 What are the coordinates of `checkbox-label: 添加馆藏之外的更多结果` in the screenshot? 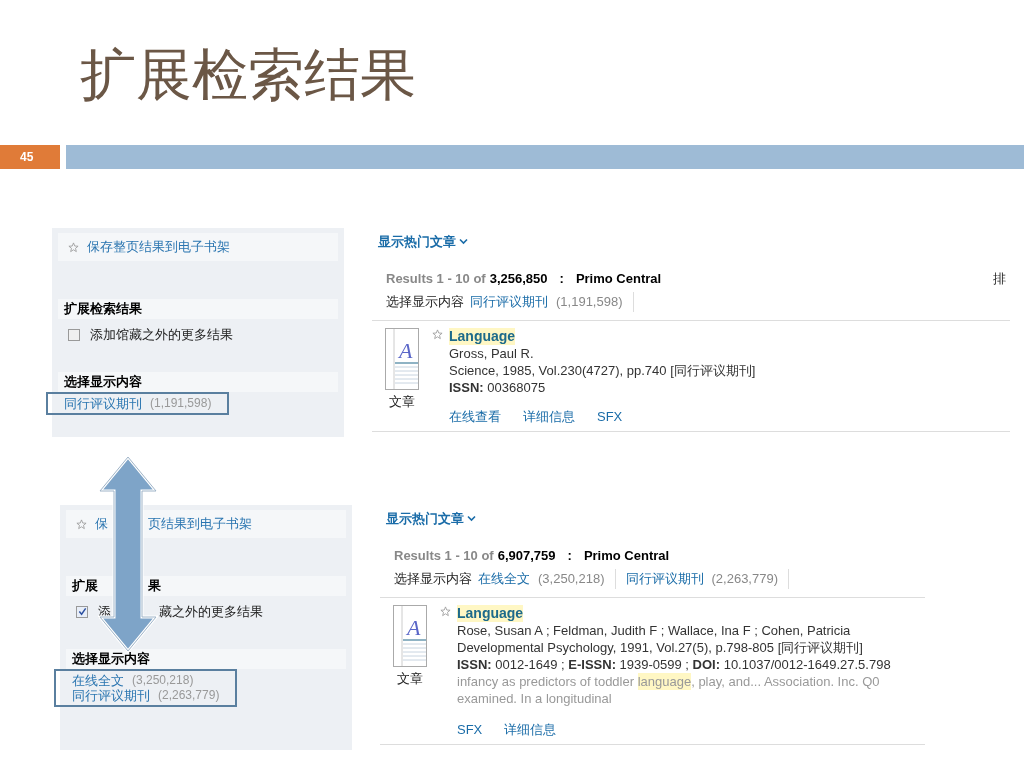 It's located at (161, 335).